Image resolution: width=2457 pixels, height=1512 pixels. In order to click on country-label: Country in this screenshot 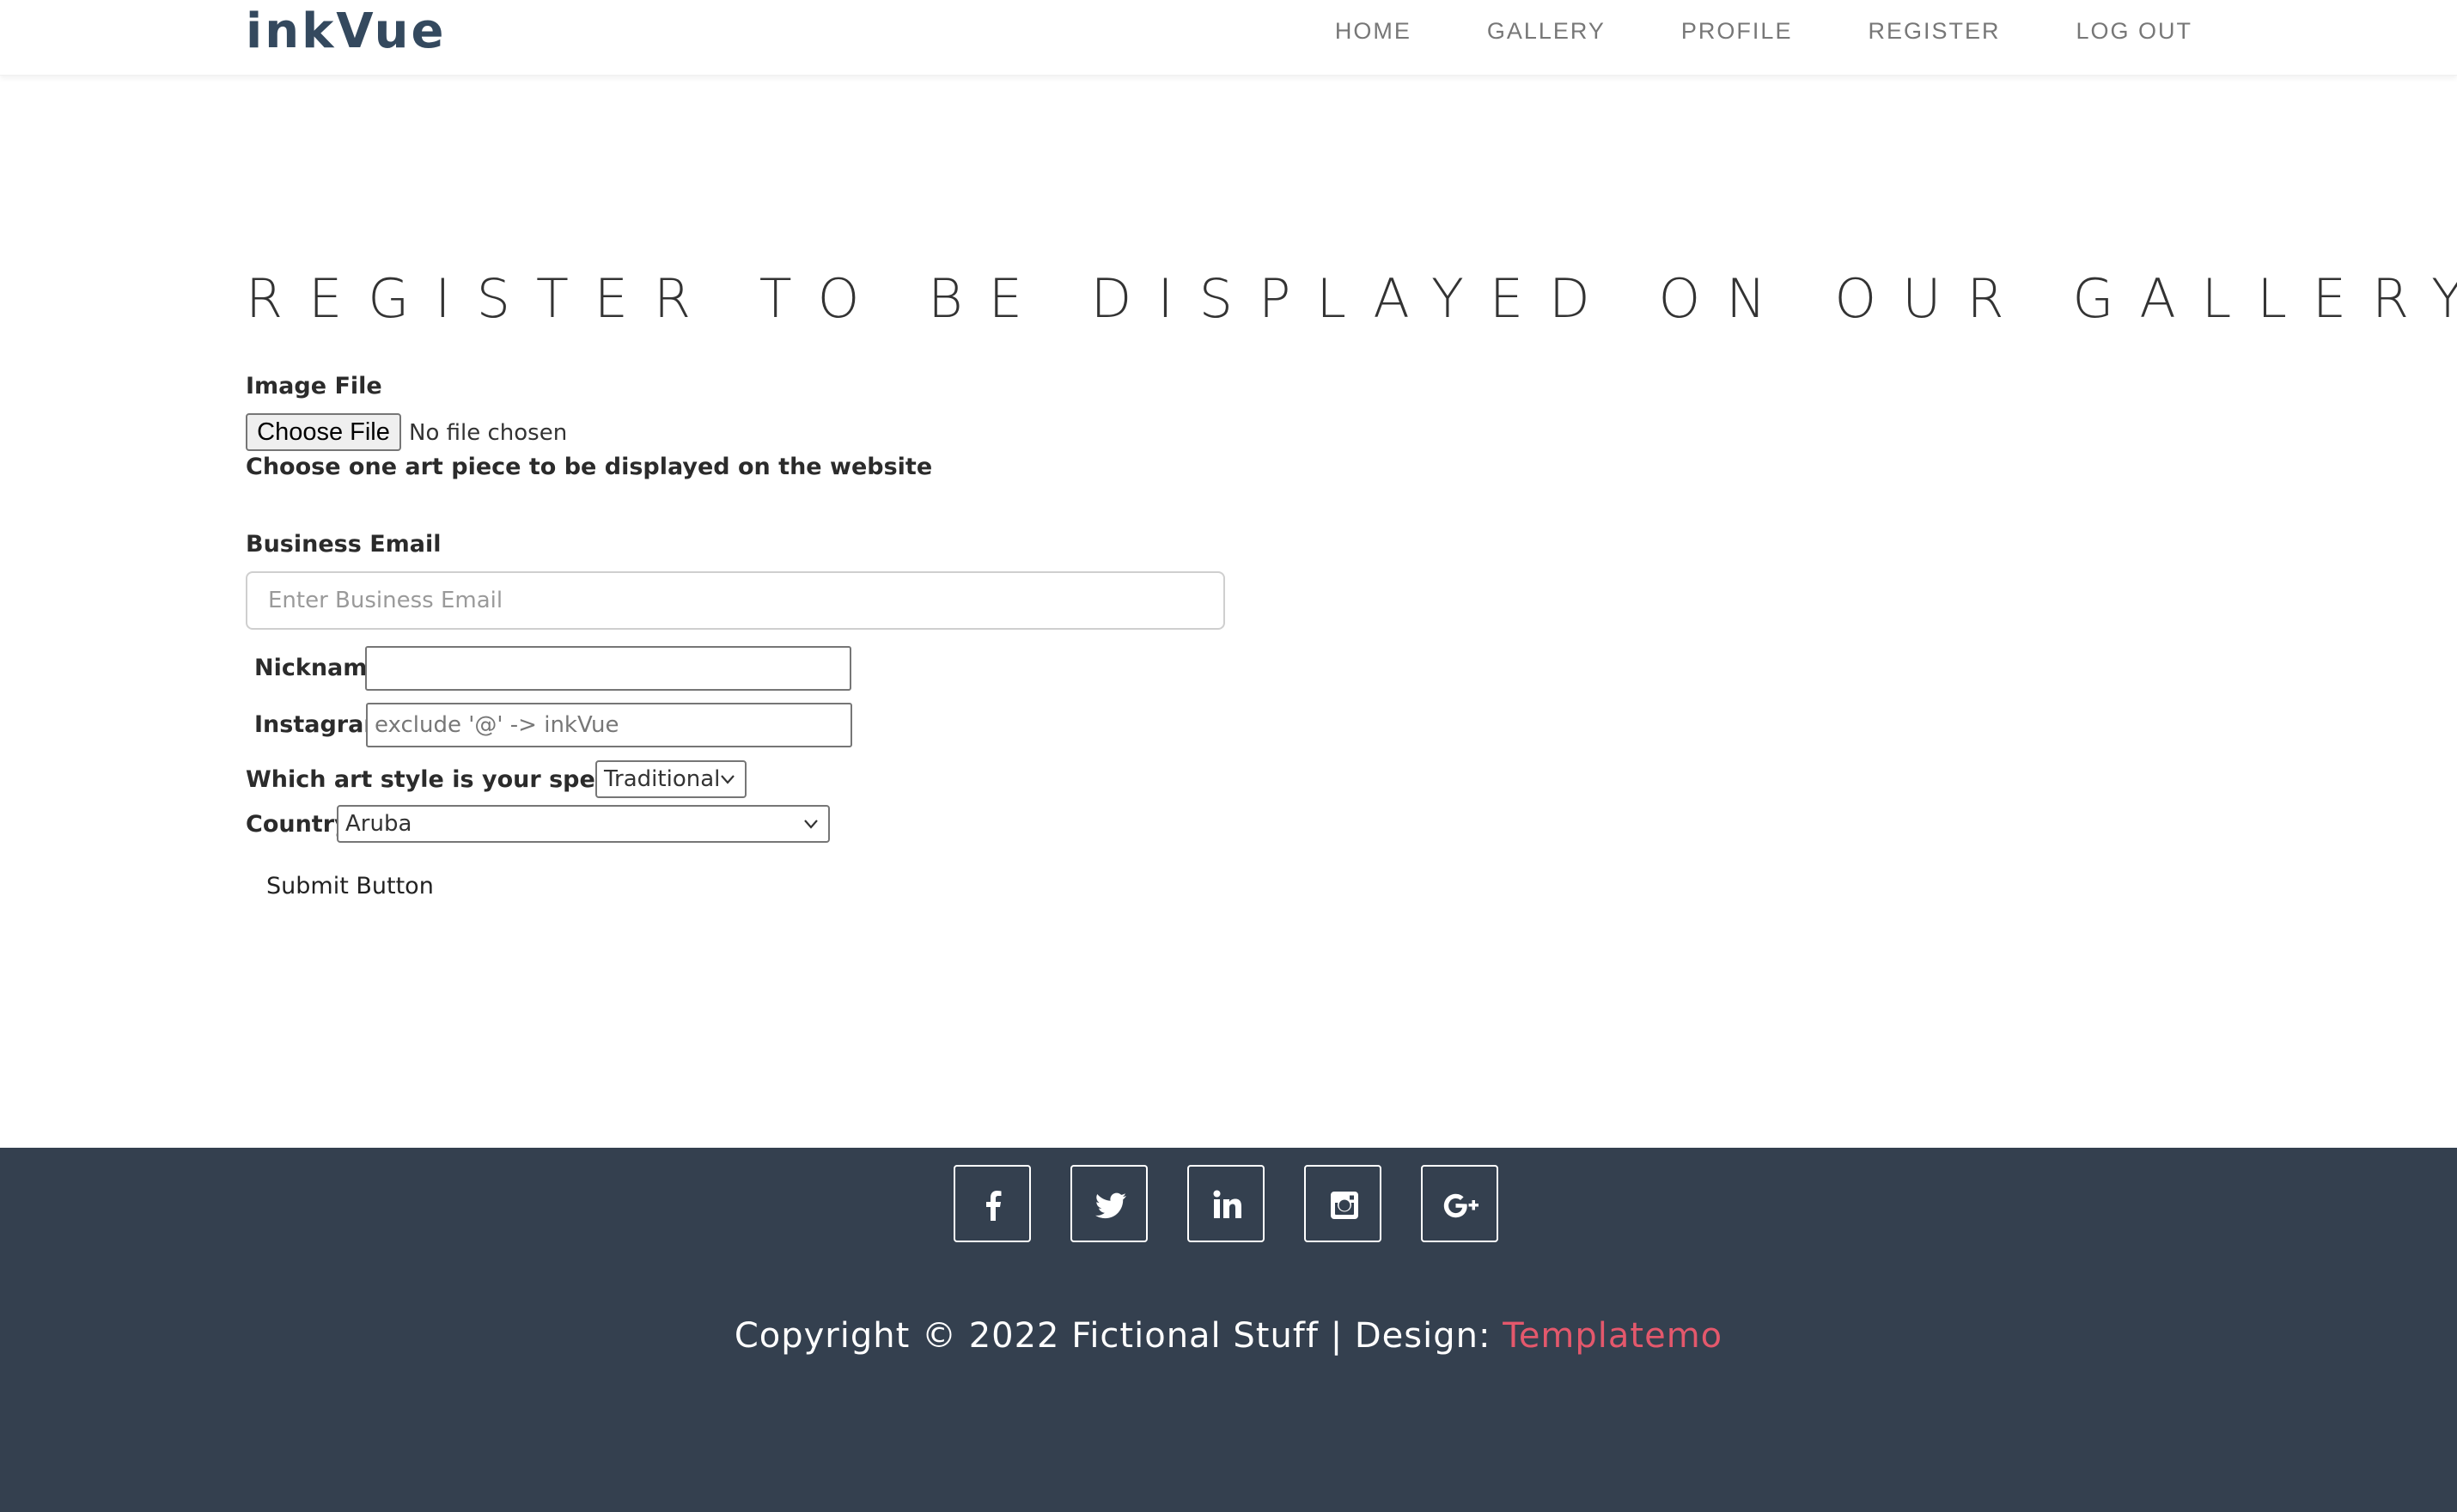, I will do `click(298, 824)`.